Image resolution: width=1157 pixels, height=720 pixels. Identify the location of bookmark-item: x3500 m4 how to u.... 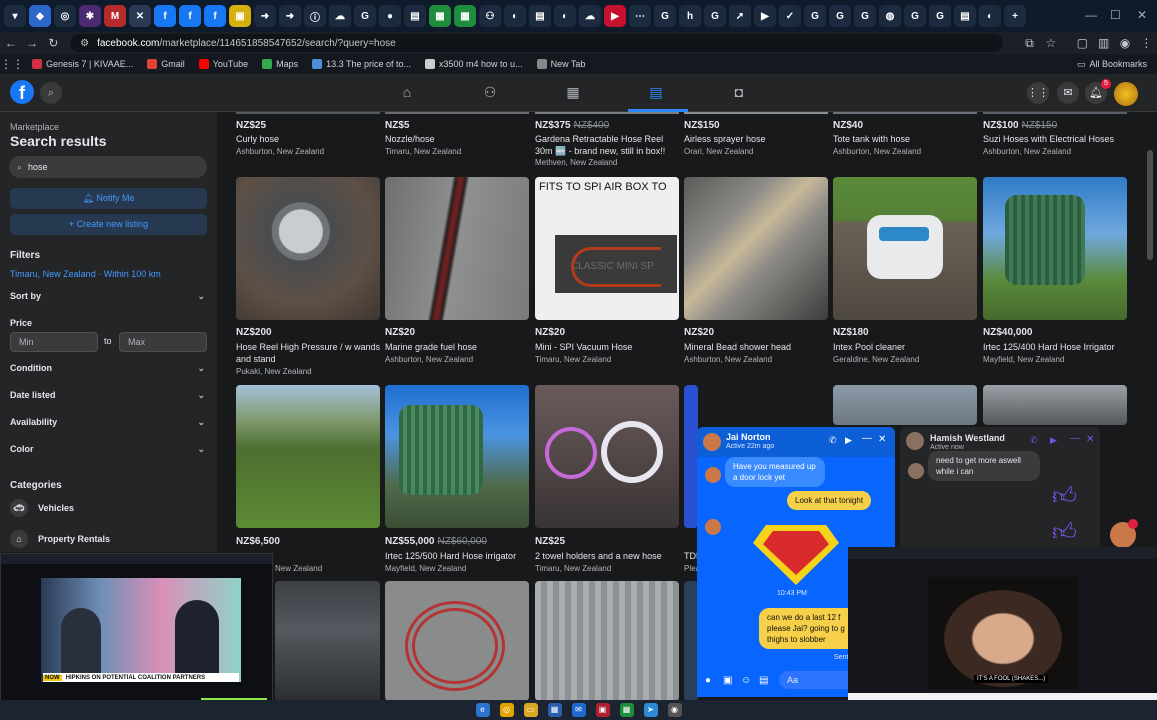
(474, 64).